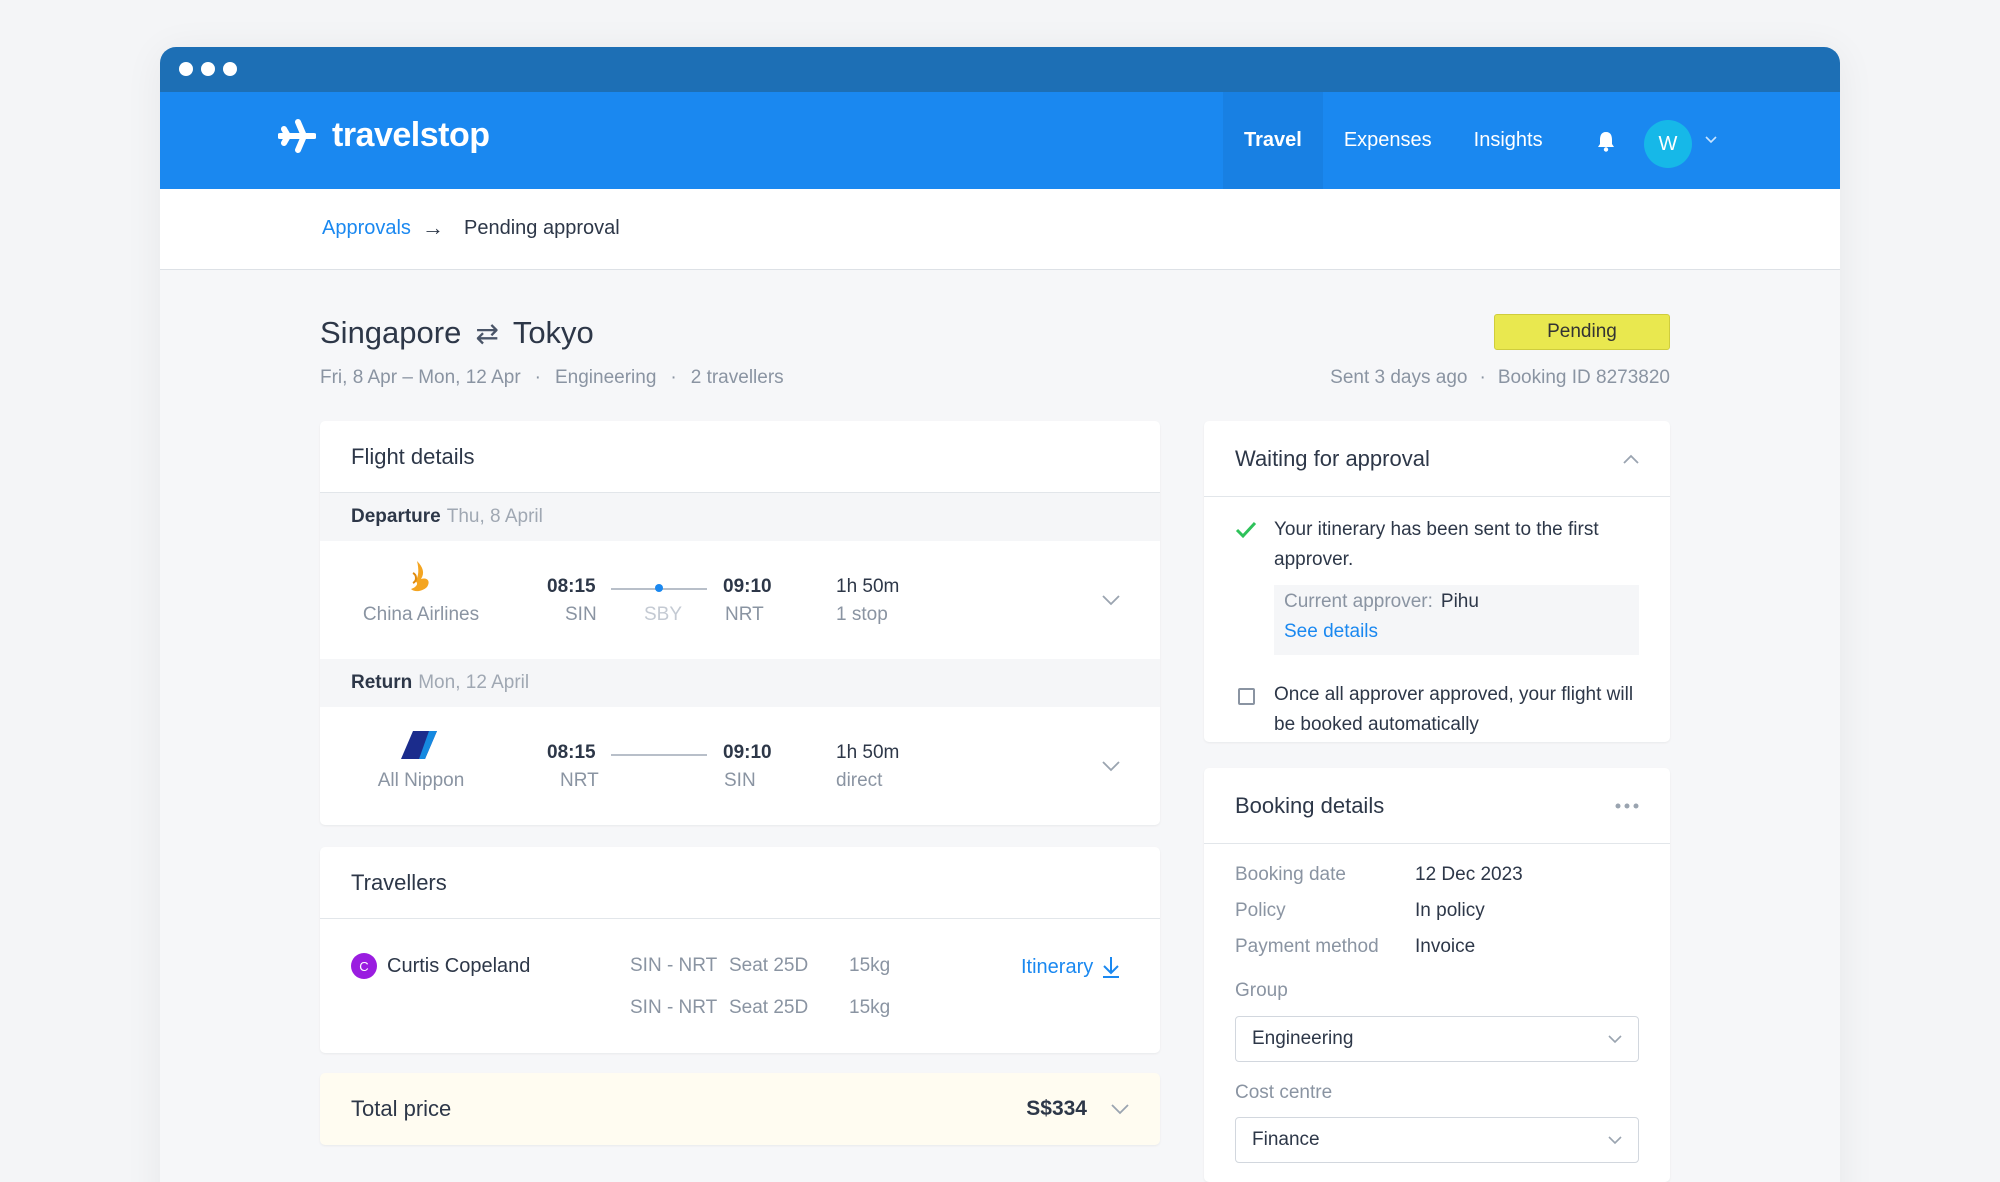  I want to click on logo-text: travelstop, so click(411, 135).